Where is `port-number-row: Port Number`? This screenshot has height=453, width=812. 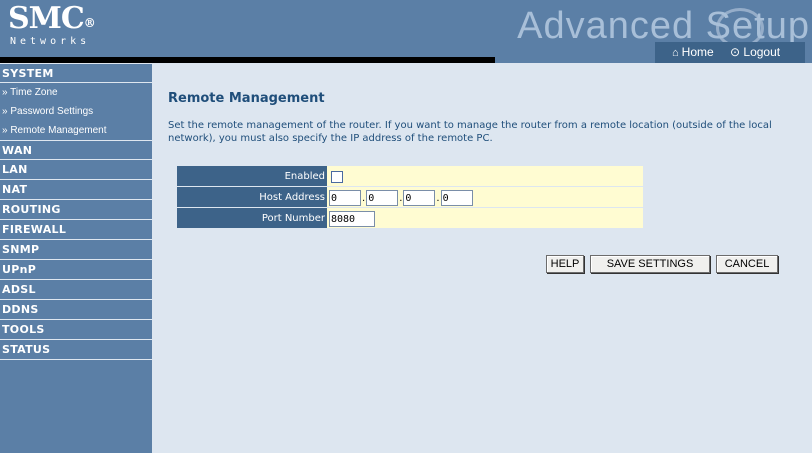
port-number-row: Port Number is located at coordinates (410, 218).